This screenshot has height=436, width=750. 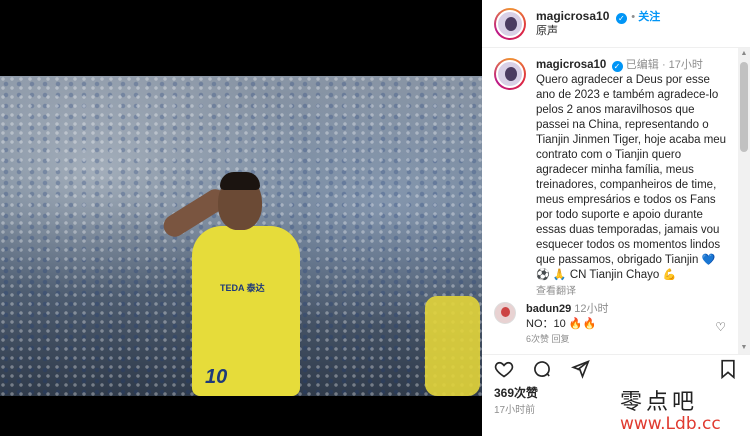 I want to click on comment-age: 12小时, so click(x=591, y=309).